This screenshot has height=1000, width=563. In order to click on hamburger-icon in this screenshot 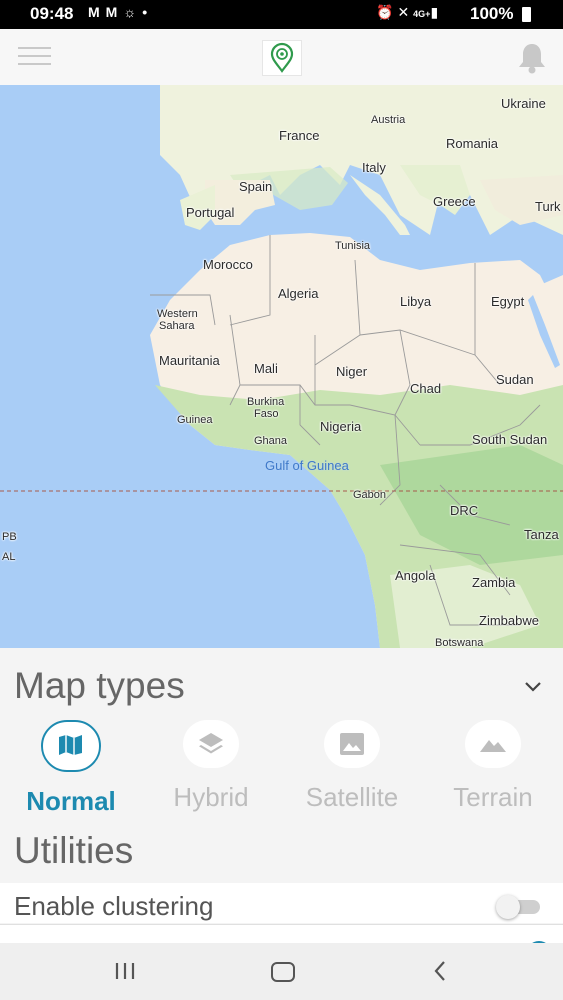, I will do `click(34, 57)`.